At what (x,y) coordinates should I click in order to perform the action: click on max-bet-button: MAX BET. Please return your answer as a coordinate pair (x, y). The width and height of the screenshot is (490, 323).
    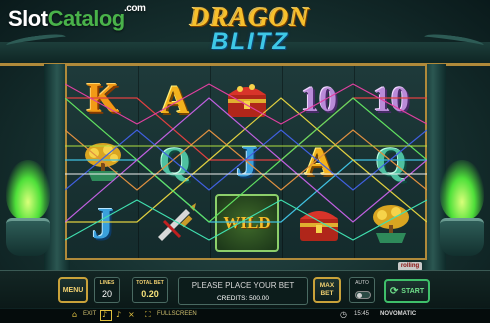
    Looking at the image, I should click on (327, 290).